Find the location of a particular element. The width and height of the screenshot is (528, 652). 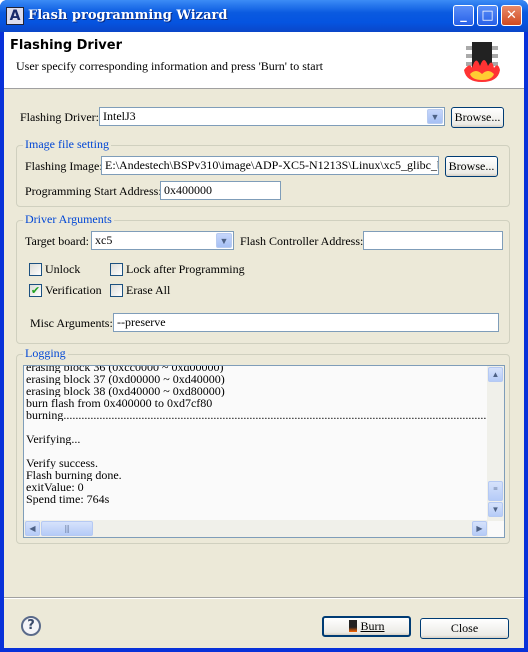

log-line: erasing block 37 (0xd00000 ~ 0xd40000) is located at coordinates (125, 379).